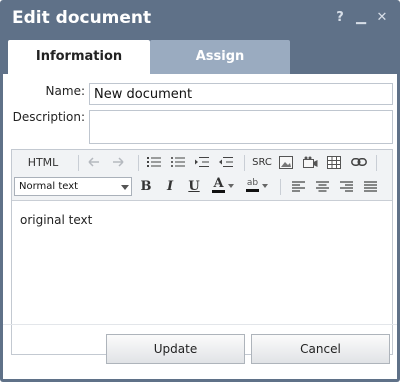 The height and width of the screenshot is (382, 400). I want to click on close-icon: ✕, so click(382, 18).